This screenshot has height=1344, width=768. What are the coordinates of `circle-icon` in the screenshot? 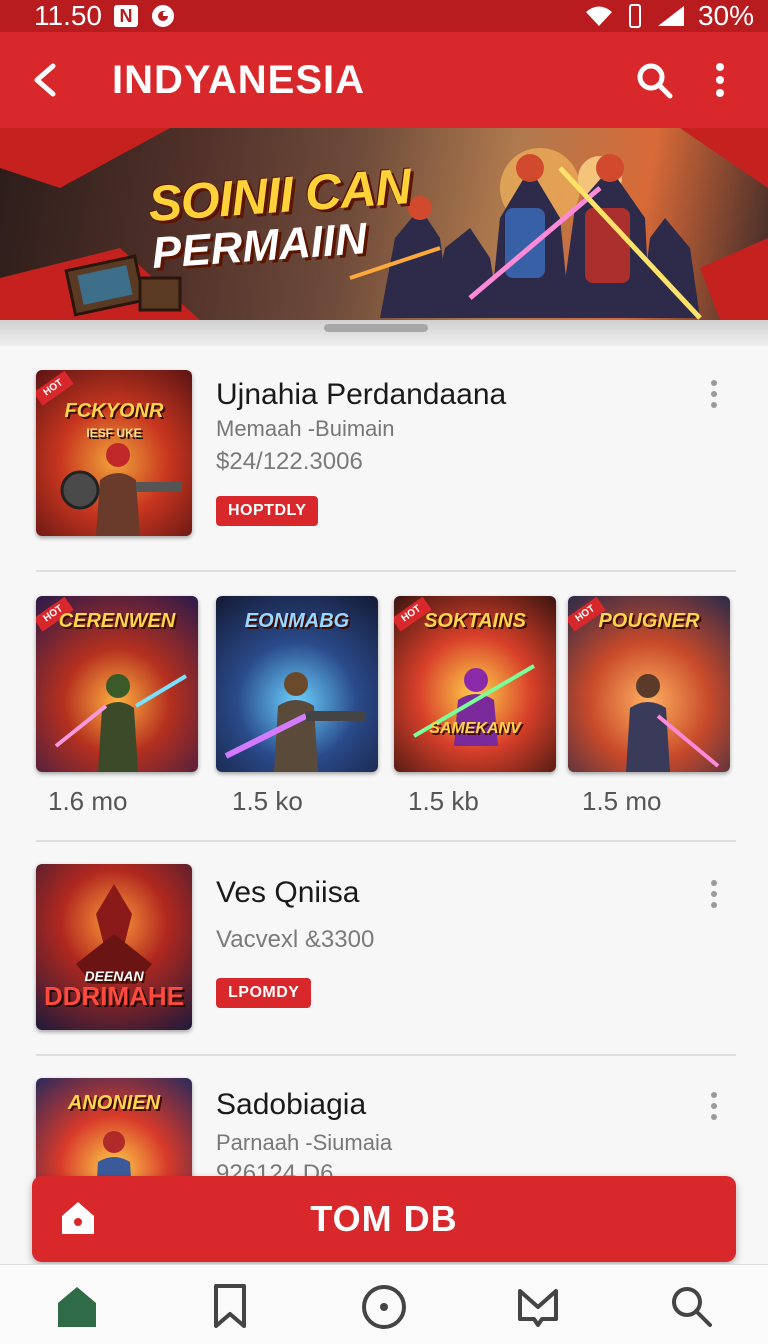 It's located at (383, 1307).